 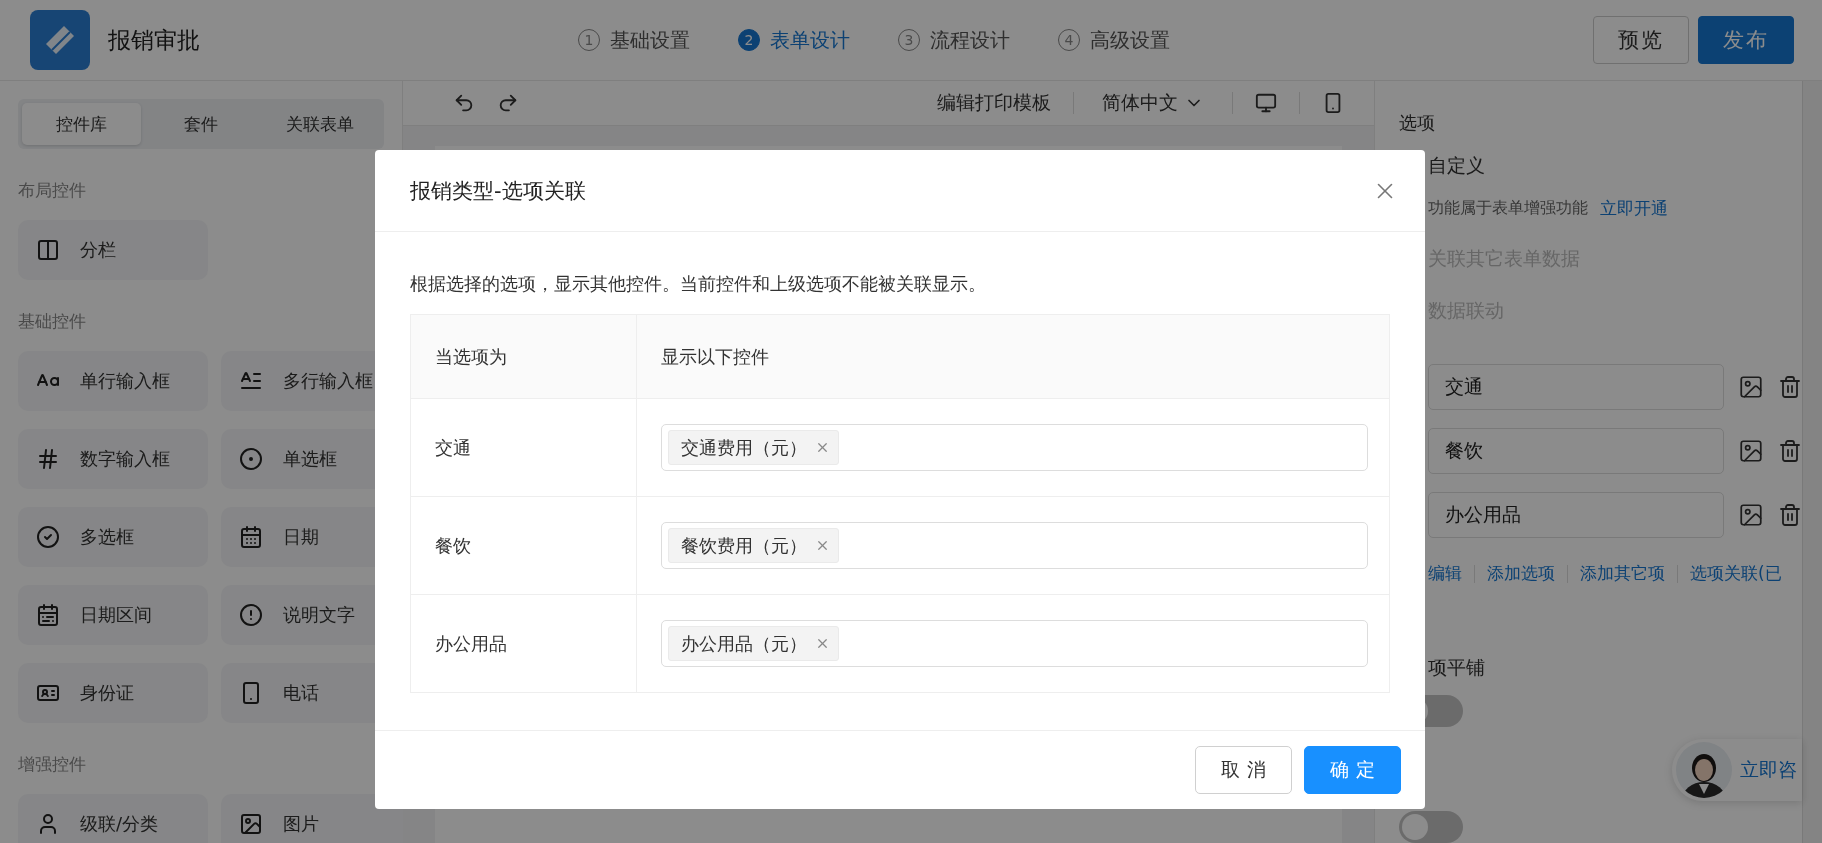 I want to click on mode-label: 自定义, so click(x=1456, y=165).